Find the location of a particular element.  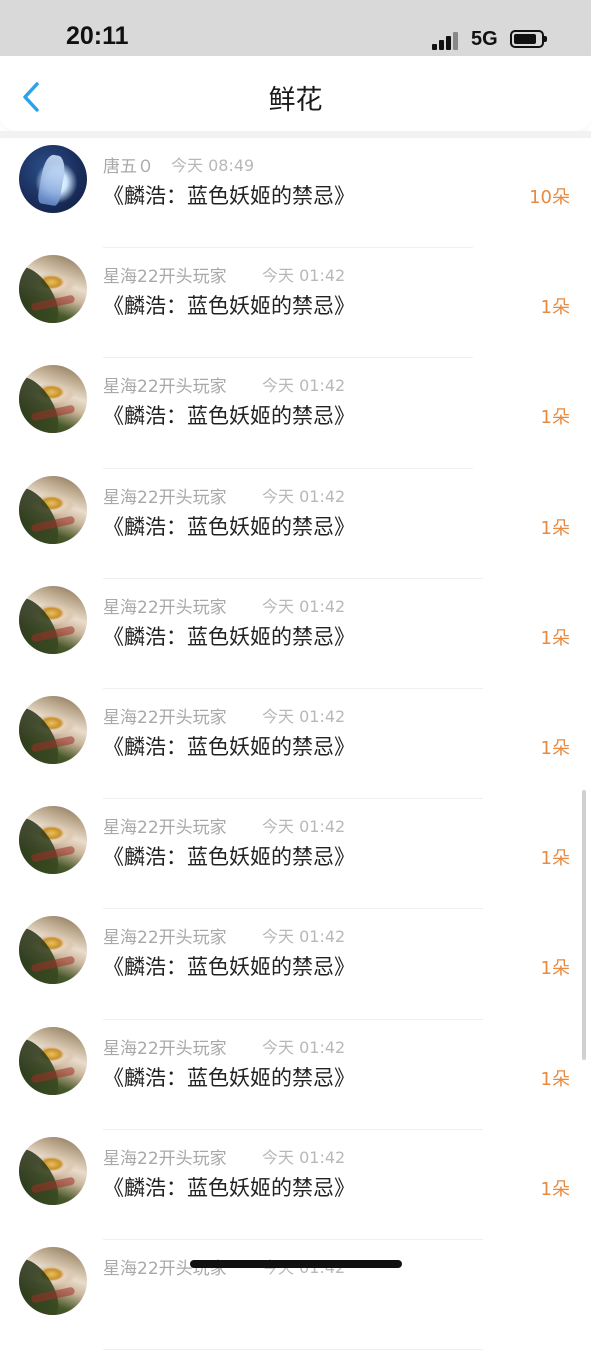

list-item: 唐五０ 今天 08:49 《麟浩：蓝色妖姬的禁忌》 10朵 is located at coordinates (295, 193).